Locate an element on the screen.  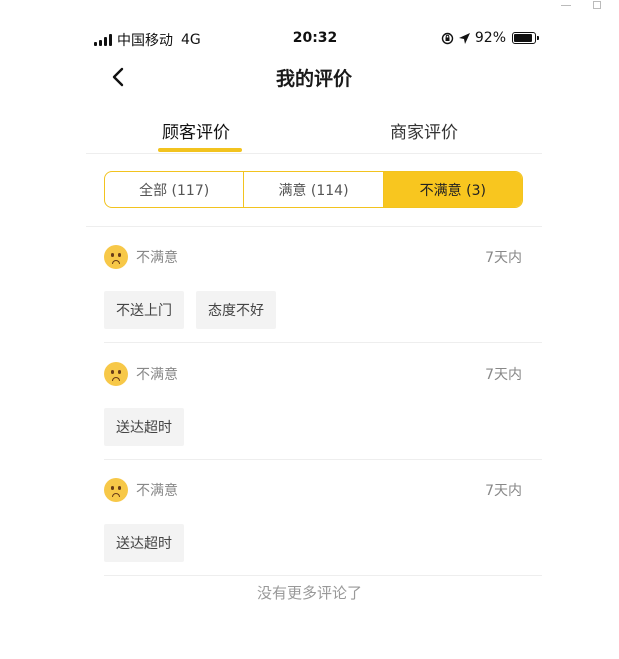
window-controls is located at coordinates (581, 4).